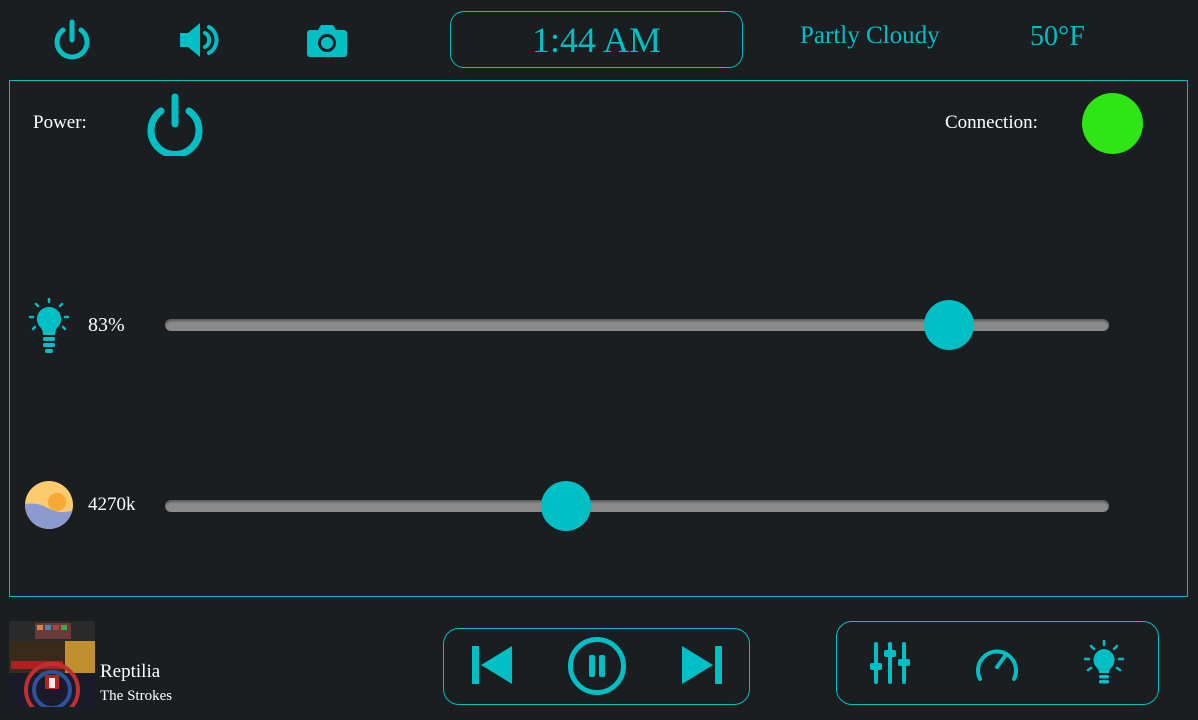  I want to click on weather-temperature: 50°F, so click(1057, 36).